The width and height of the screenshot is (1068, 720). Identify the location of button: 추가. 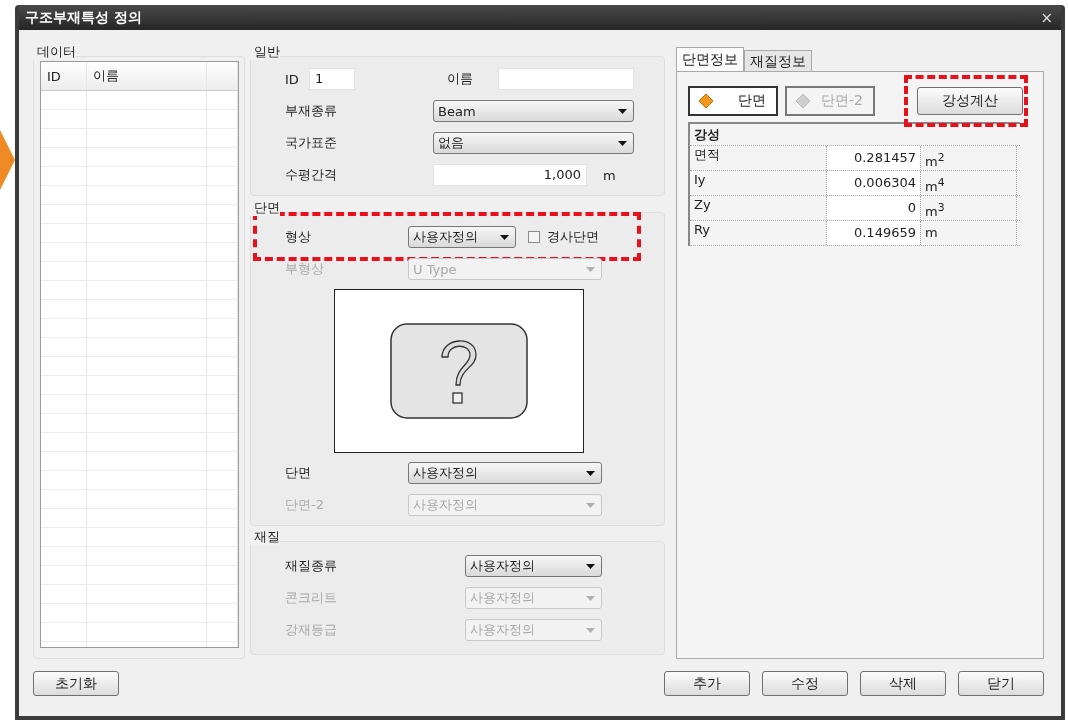
(707, 683).